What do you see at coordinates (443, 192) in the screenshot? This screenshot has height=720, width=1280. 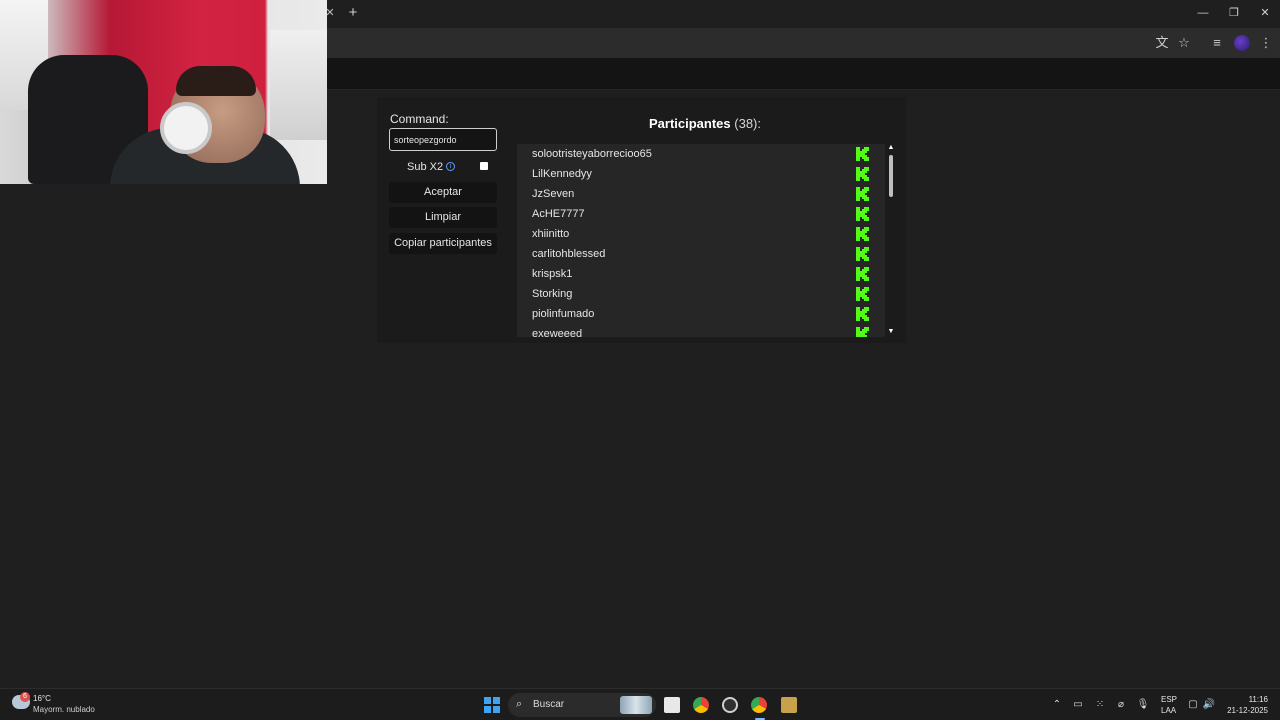 I see `accept-button: Aceptar` at bounding box center [443, 192].